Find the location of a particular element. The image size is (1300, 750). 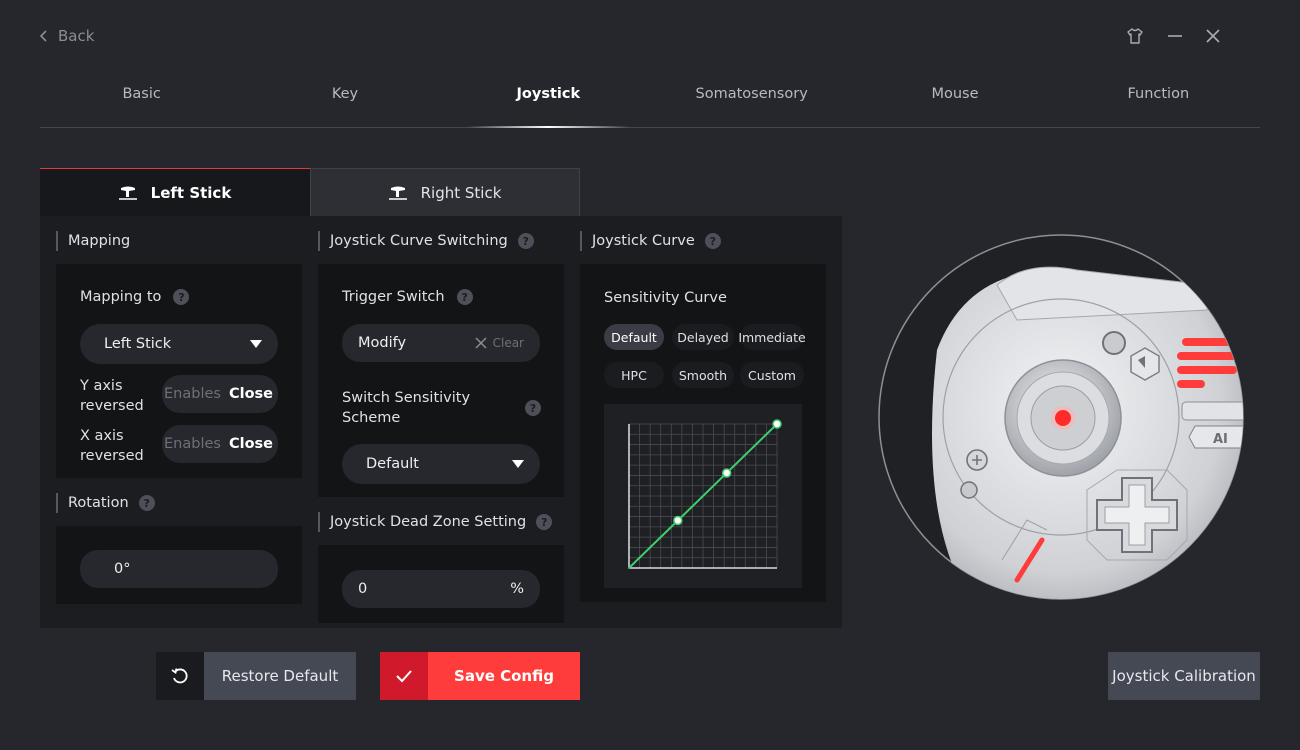

tshirt-icon is located at coordinates (1135, 36).